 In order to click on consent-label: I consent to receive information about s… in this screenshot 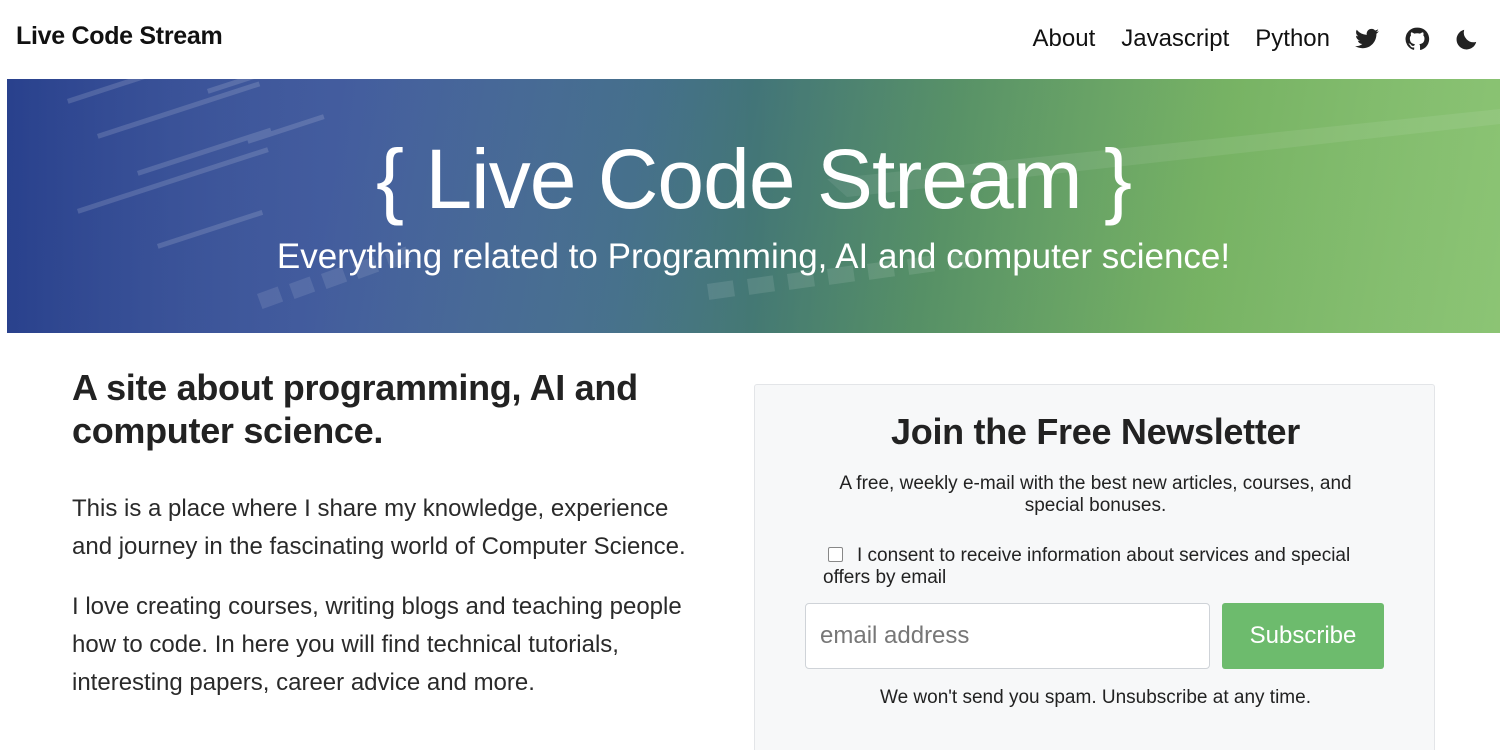, I will do `click(1087, 566)`.